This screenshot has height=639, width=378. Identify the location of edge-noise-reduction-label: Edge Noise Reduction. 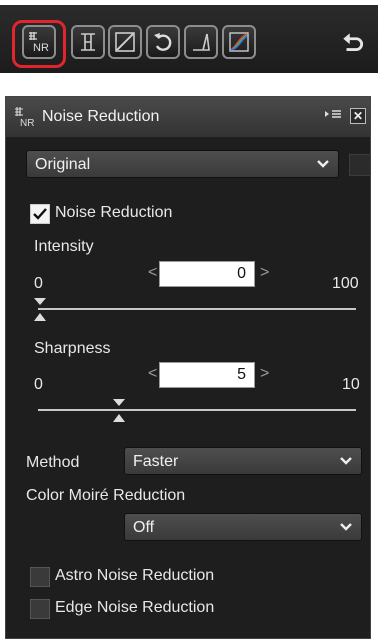
(135, 607).